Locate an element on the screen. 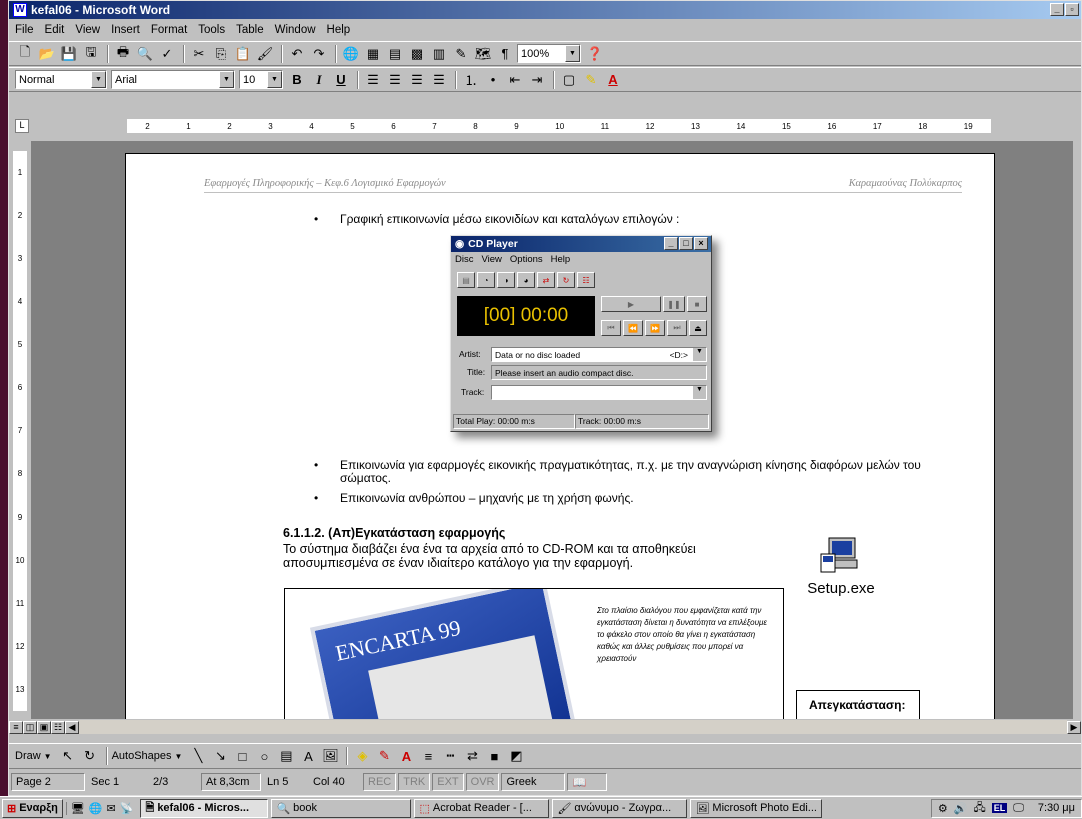  title-bar: W kefal06 - Microsoft Word _ ▫ is located at coordinates (545, 10).